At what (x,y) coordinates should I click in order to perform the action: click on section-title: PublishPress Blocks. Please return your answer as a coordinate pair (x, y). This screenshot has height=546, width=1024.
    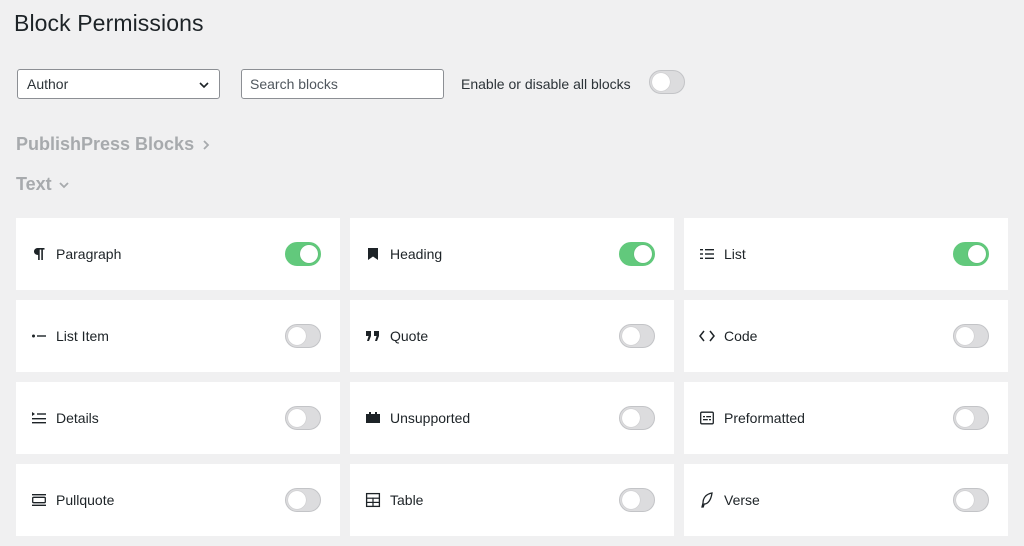
    Looking at the image, I should click on (105, 144).